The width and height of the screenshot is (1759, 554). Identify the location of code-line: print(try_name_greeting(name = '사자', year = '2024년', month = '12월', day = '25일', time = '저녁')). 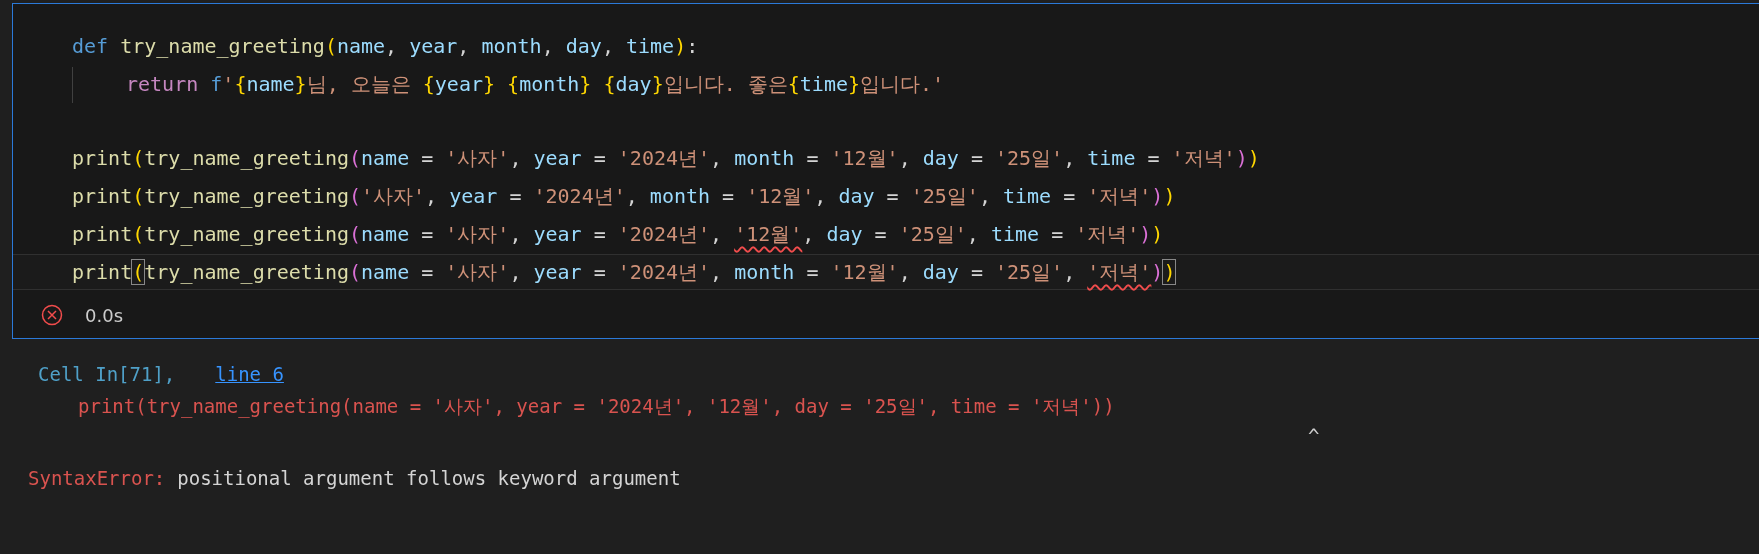
(666, 158).